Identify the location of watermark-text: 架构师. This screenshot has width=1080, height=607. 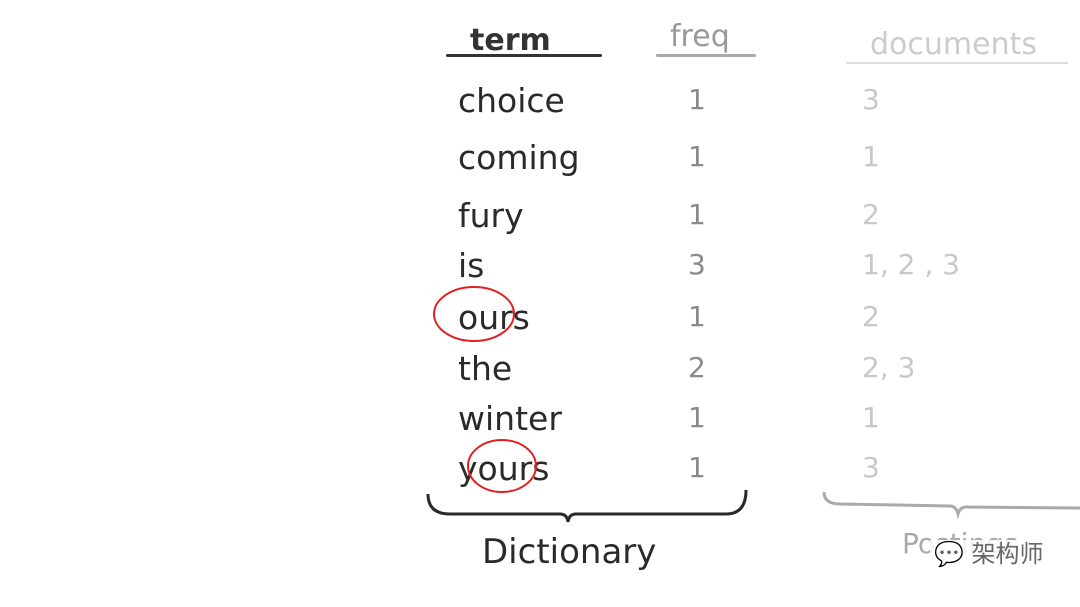
(1007, 554).